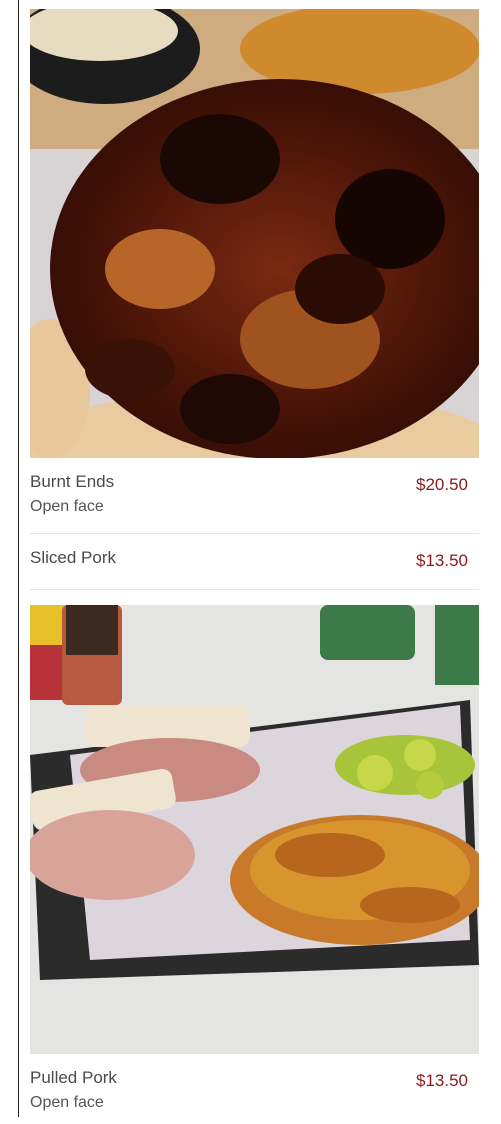 This screenshot has width=501, height=1124. I want to click on item-name: Burnt Ends, so click(72, 481).